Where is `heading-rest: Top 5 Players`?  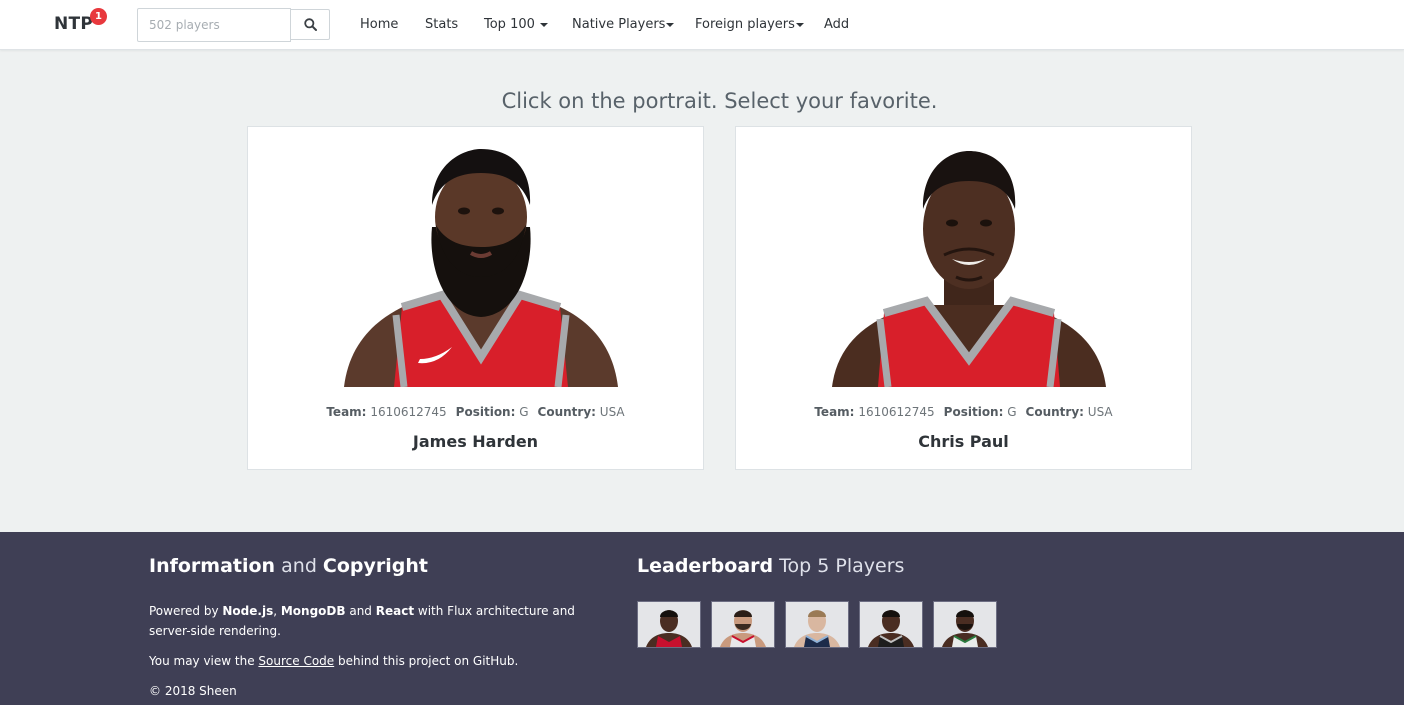
heading-rest: Top 5 Players is located at coordinates (839, 566).